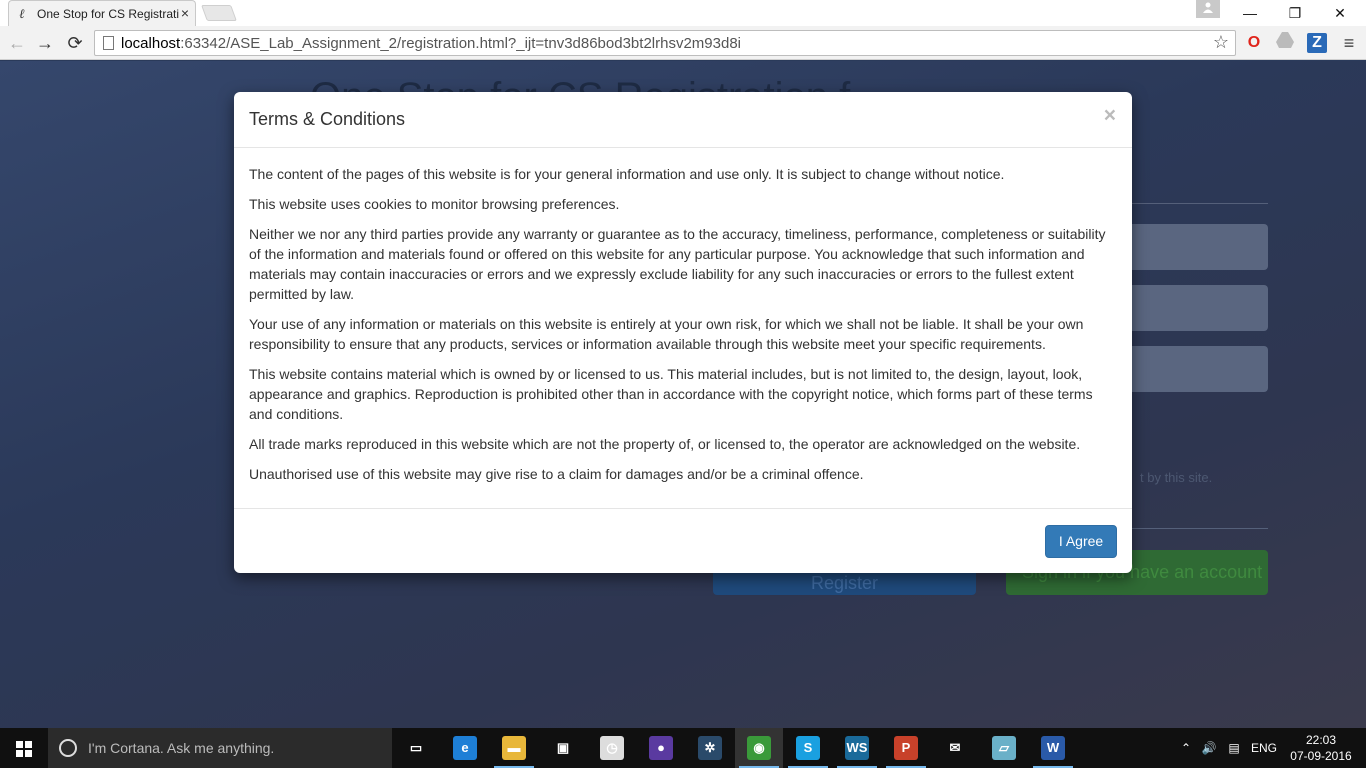 Image resolution: width=1366 pixels, height=768 pixels. What do you see at coordinates (1250, 13) in the screenshot?
I see `minimize-button: —` at bounding box center [1250, 13].